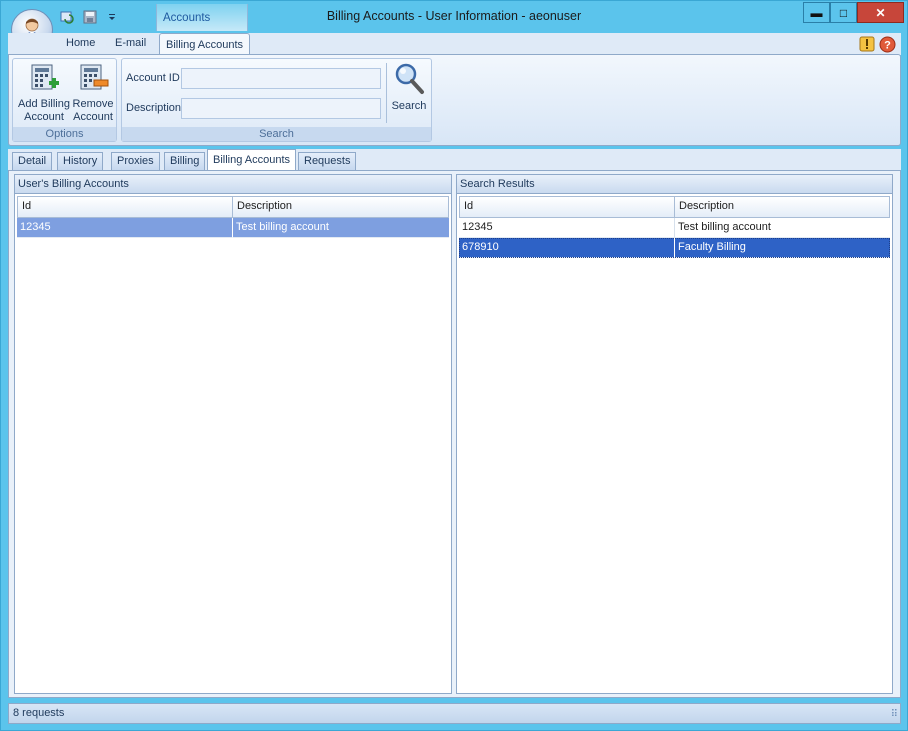 This screenshot has width=908, height=731. What do you see at coordinates (93, 104) in the screenshot?
I see `remove-account-label-line1: Remove` at bounding box center [93, 104].